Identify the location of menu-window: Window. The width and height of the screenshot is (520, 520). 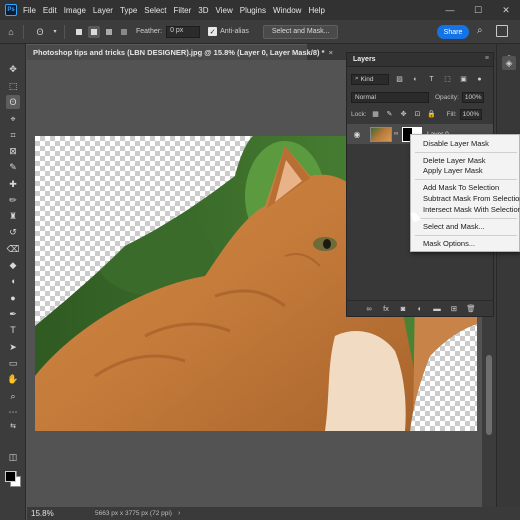
(287, 10).